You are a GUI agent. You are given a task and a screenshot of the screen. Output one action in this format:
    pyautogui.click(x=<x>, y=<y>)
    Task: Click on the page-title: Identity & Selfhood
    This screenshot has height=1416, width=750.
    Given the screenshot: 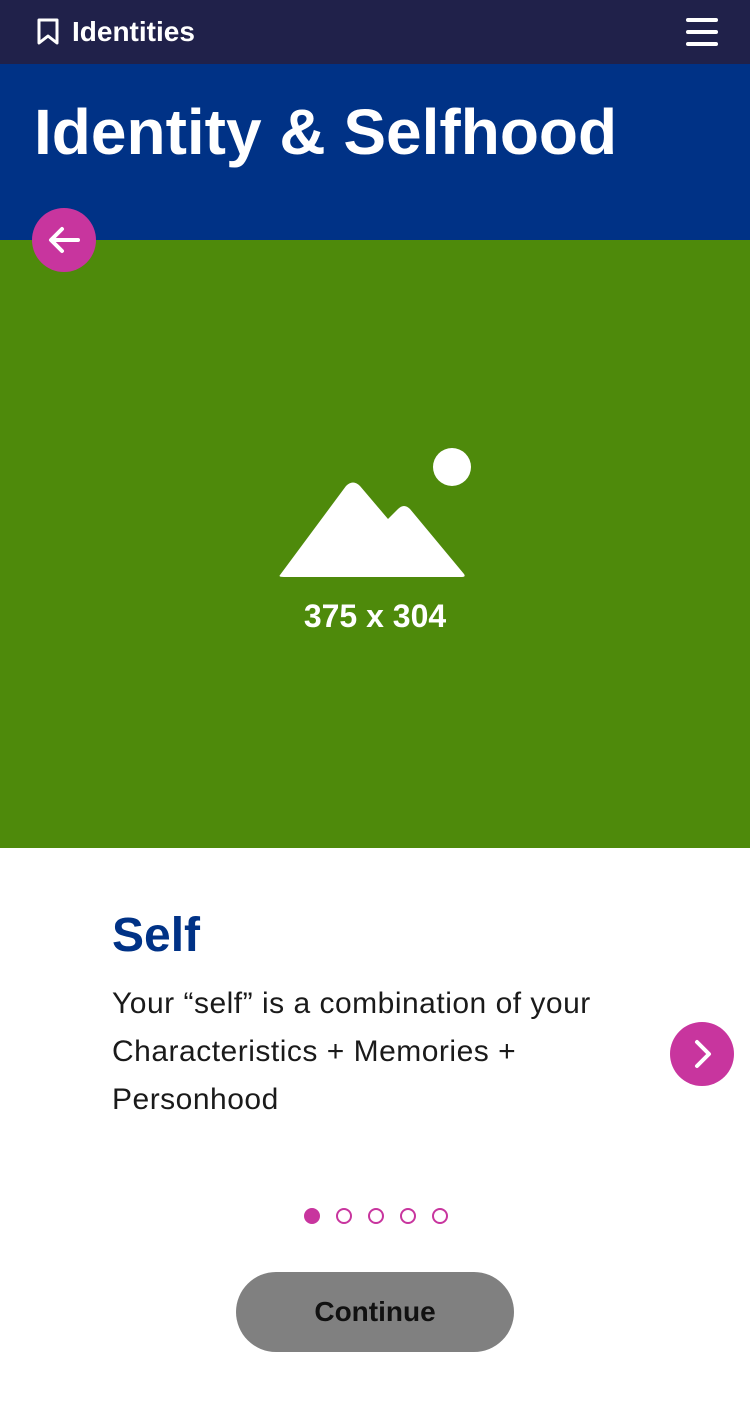 What is the action you would take?
    pyautogui.click(x=326, y=132)
    